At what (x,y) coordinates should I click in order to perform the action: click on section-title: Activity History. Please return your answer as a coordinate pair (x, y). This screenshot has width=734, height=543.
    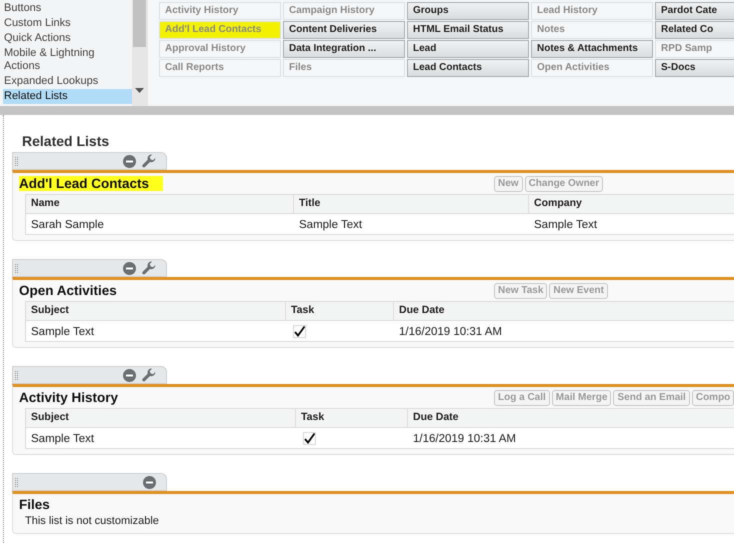
    Looking at the image, I should click on (69, 397).